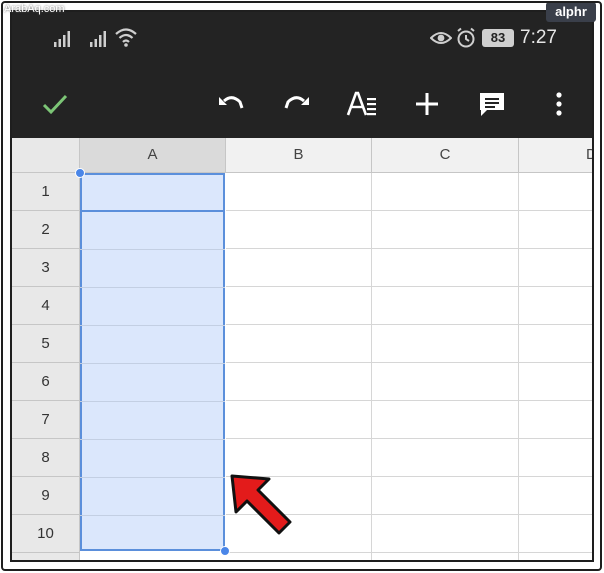  I want to click on row-header-1: 1, so click(46, 192).